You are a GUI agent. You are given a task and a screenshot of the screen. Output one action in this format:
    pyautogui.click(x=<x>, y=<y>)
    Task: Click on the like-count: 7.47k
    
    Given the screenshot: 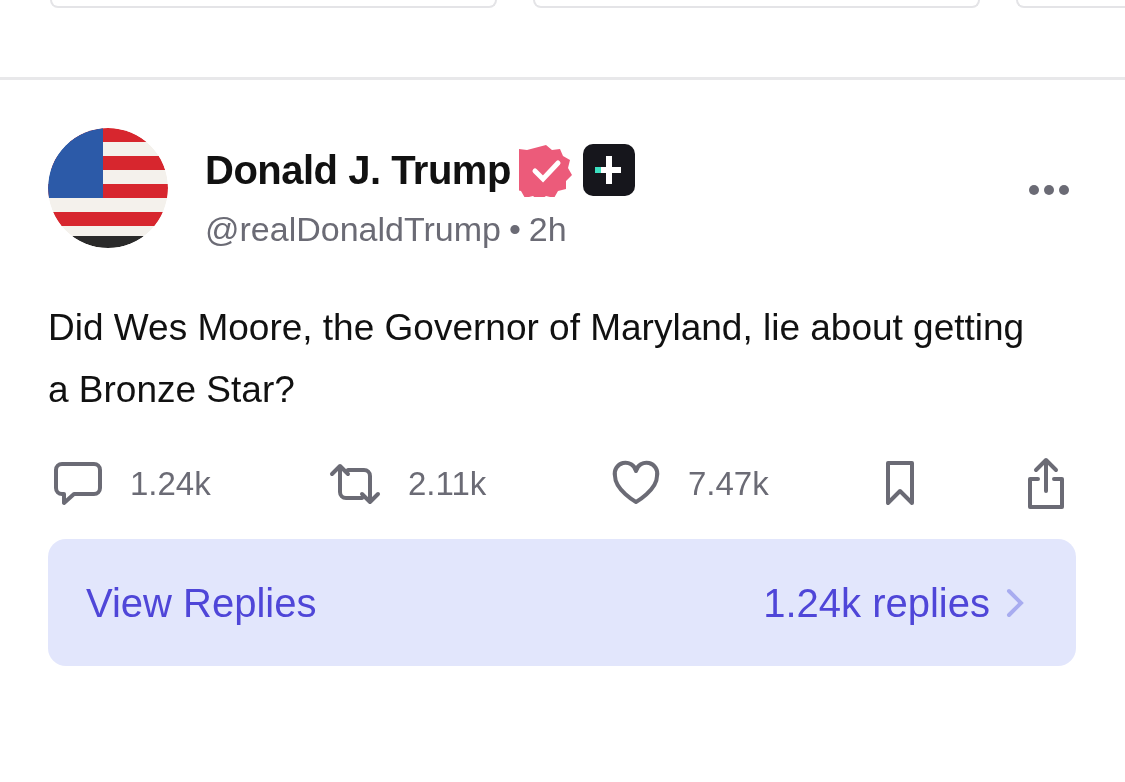 What is the action you would take?
    pyautogui.click(x=728, y=484)
    